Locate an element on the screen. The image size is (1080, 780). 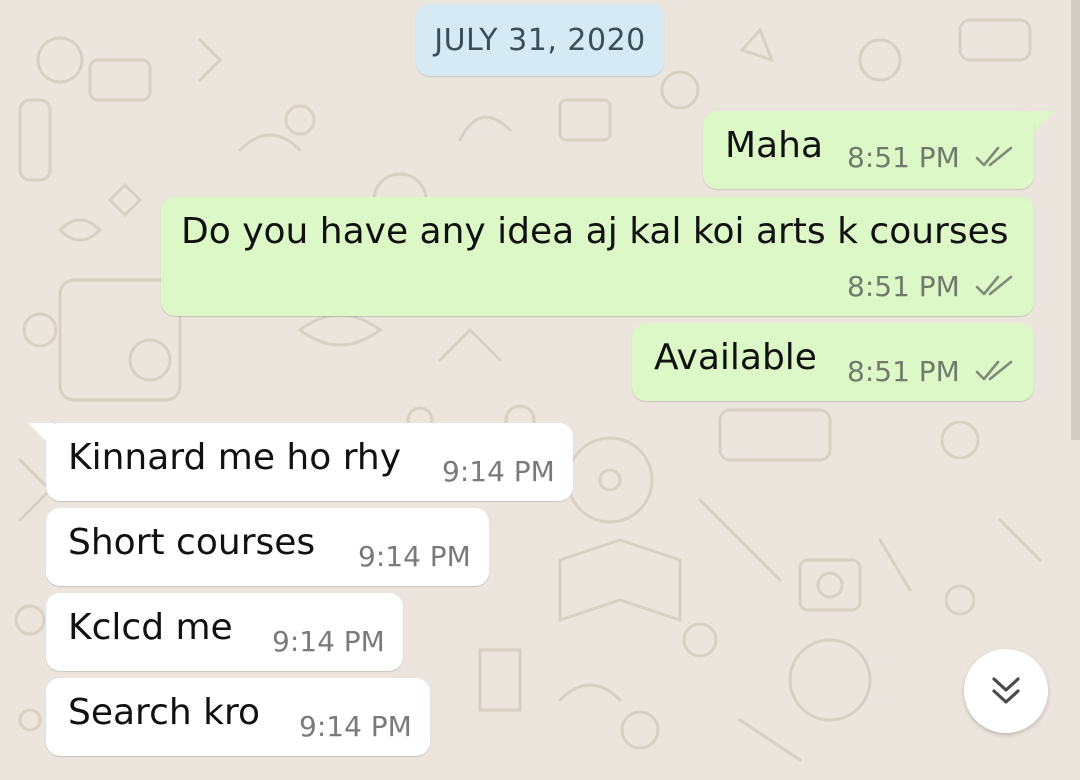
message-bubble-outgoing: Available 8:51 PM is located at coordinates (833, 362).